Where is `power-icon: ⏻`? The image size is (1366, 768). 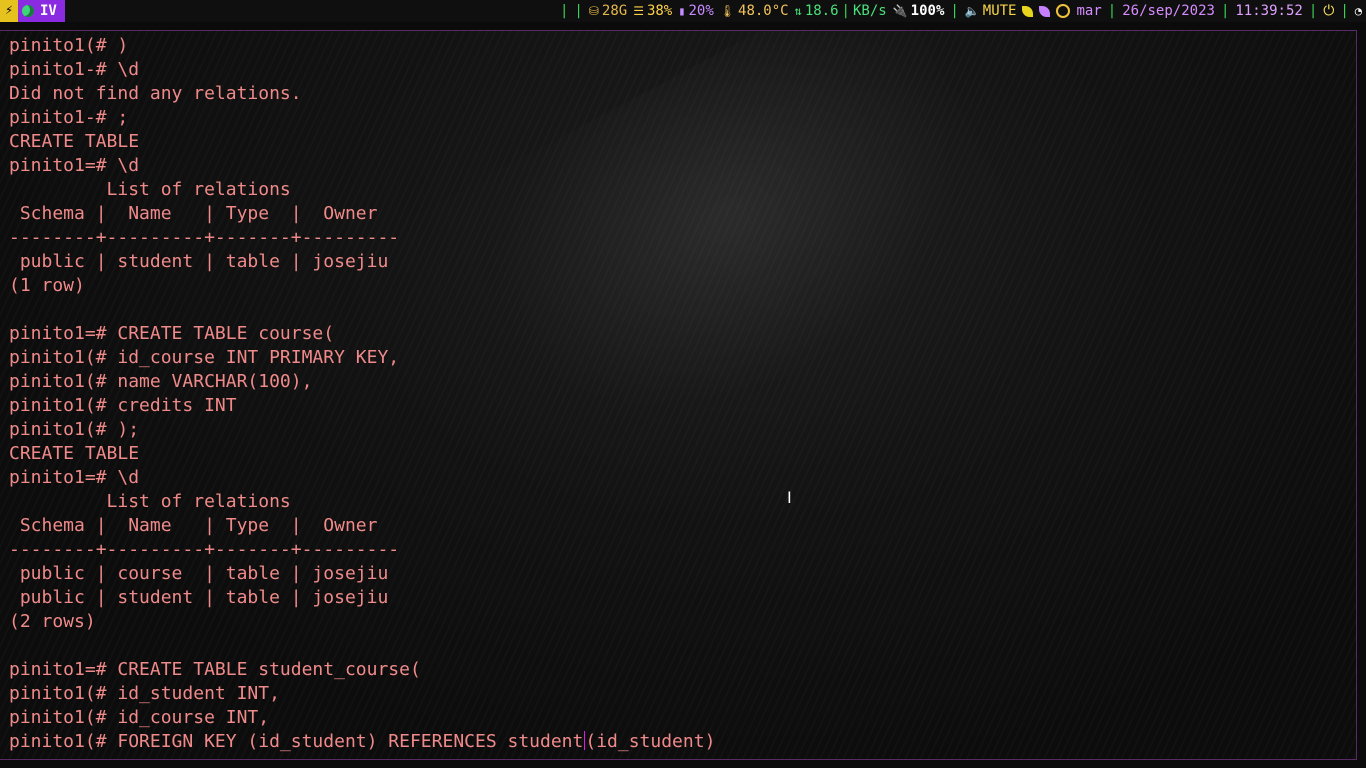 power-icon: ⏻ is located at coordinates (1328, 11).